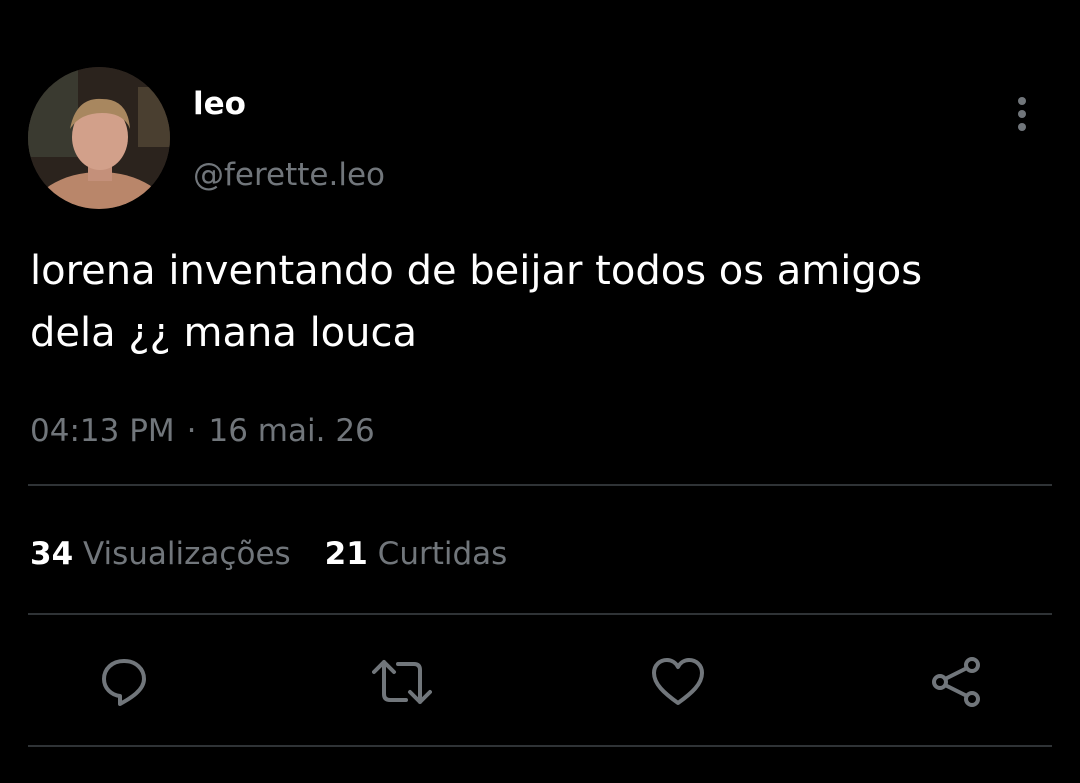 The height and width of the screenshot is (783, 1080). I want to click on like-button, so click(678, 682).